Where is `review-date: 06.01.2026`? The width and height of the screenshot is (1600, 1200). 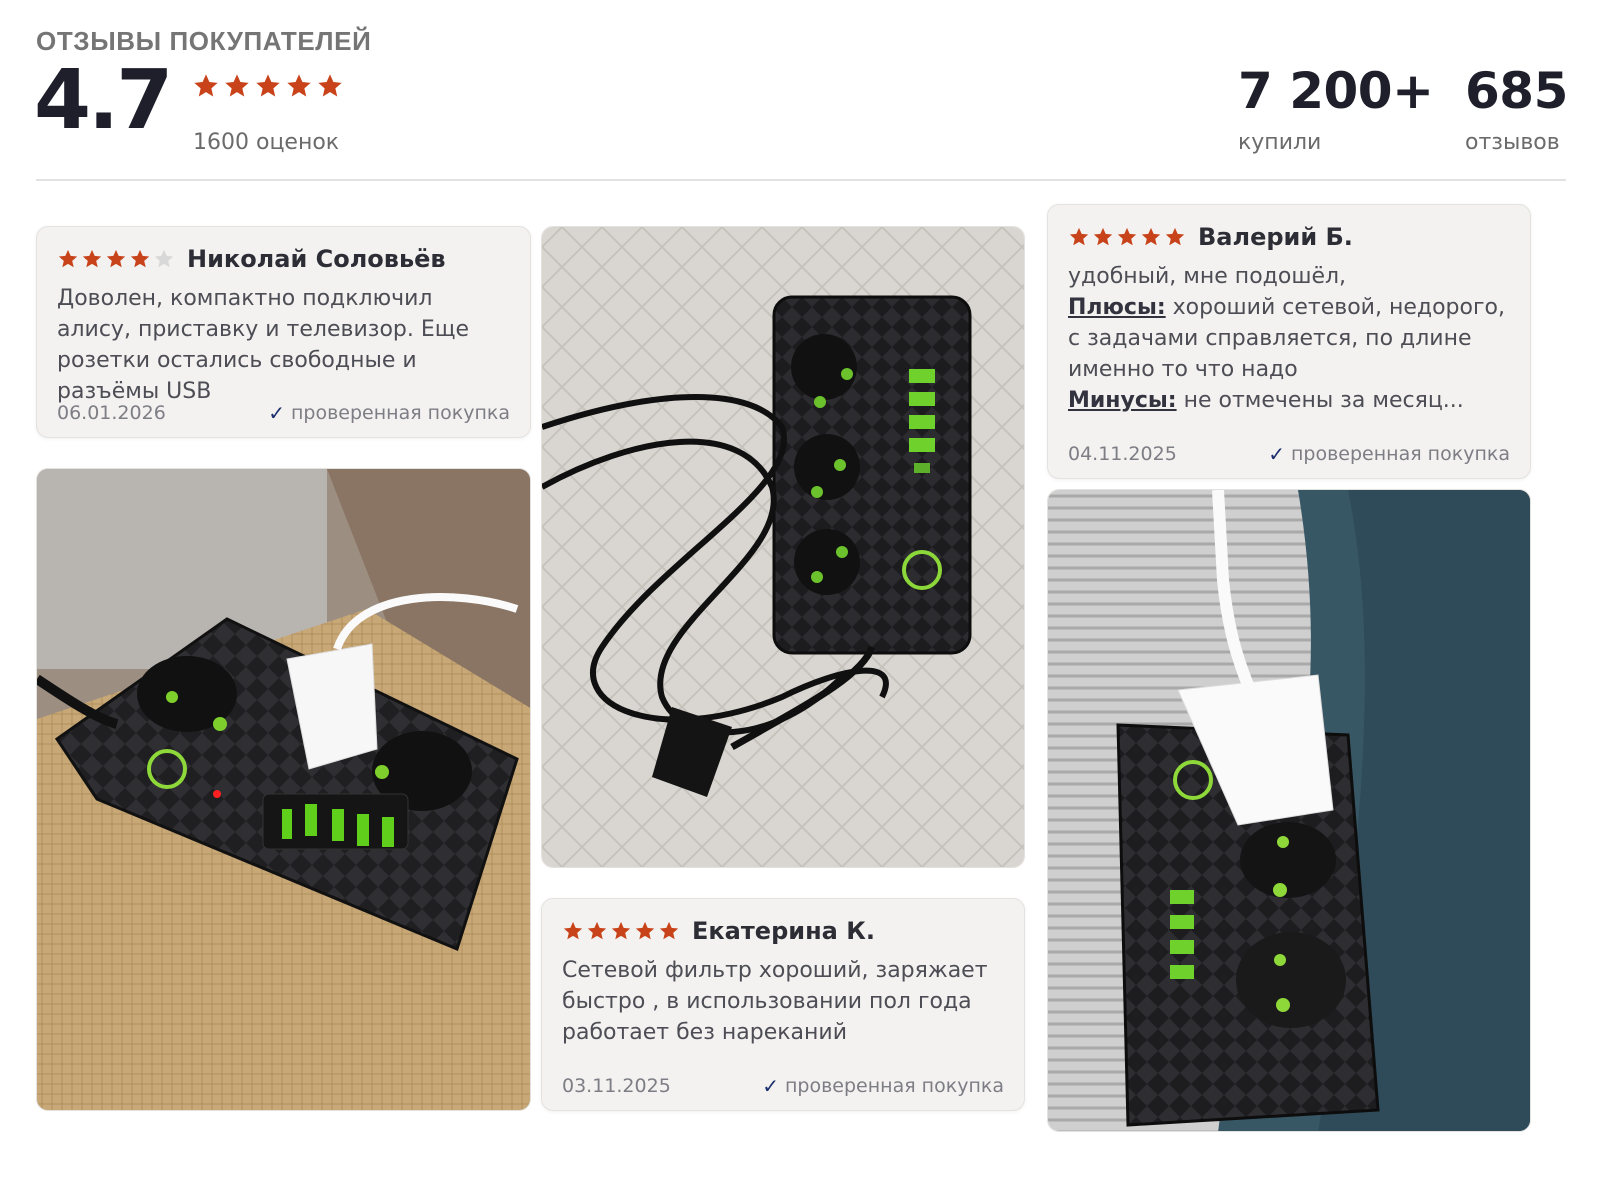 review-date: 06.01.2026 is located at coordinates (111, 413).